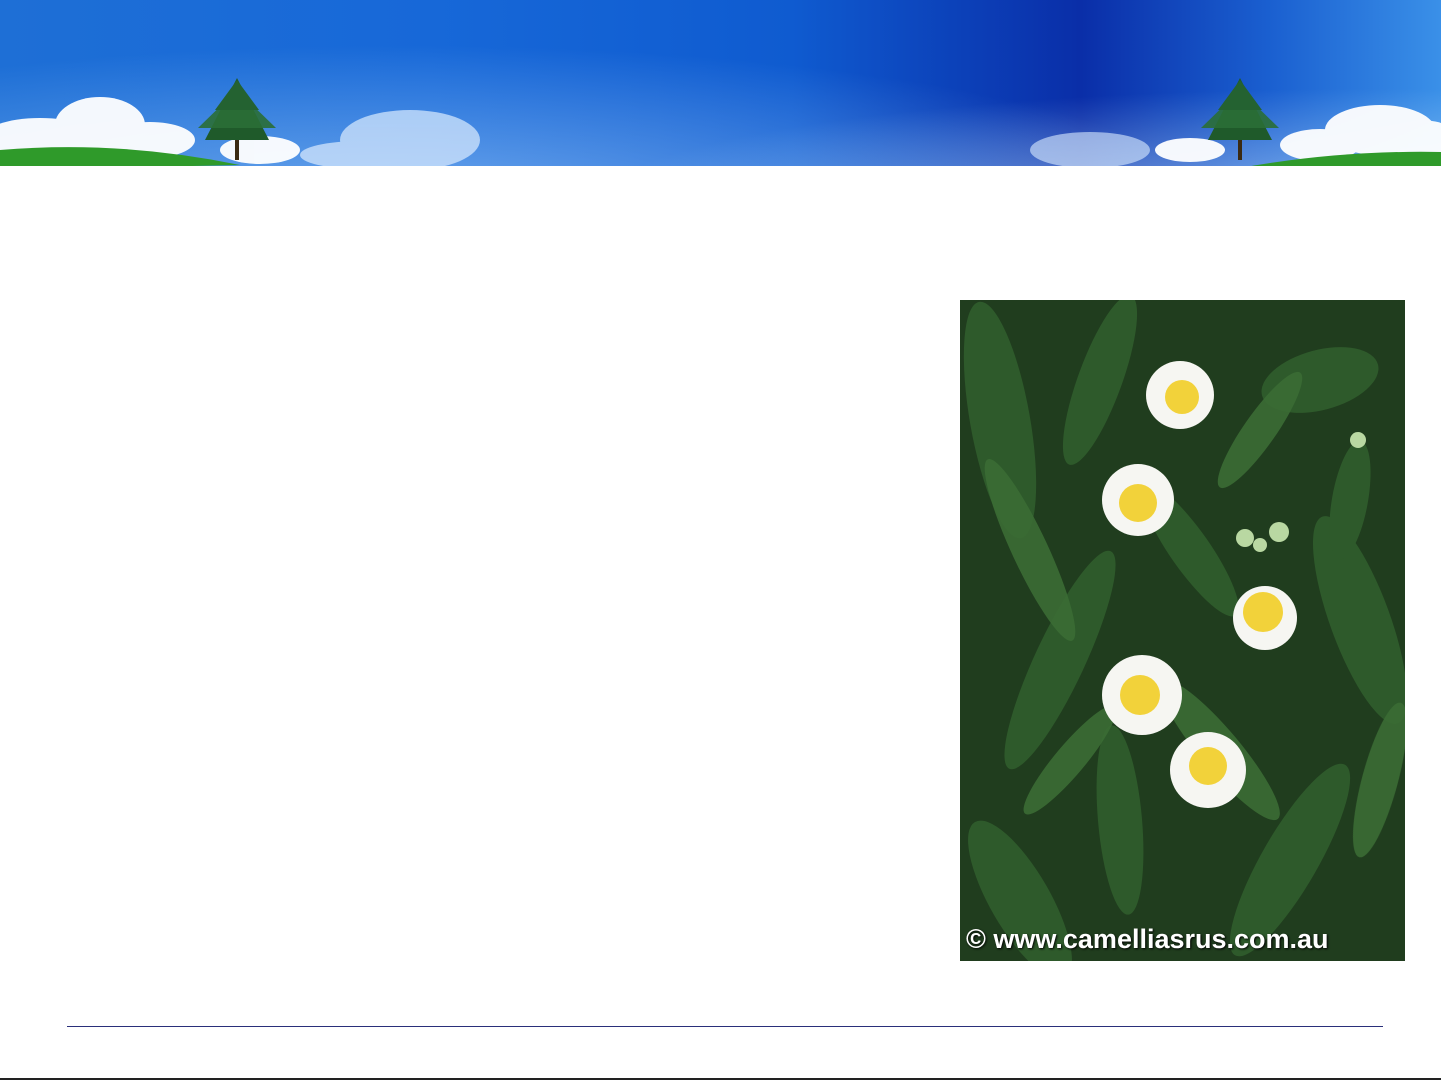 The image size is (1441, 1081). Describe the element at coordinates (720, 124) in the screenshot. I see `banner-scenery` at that location.